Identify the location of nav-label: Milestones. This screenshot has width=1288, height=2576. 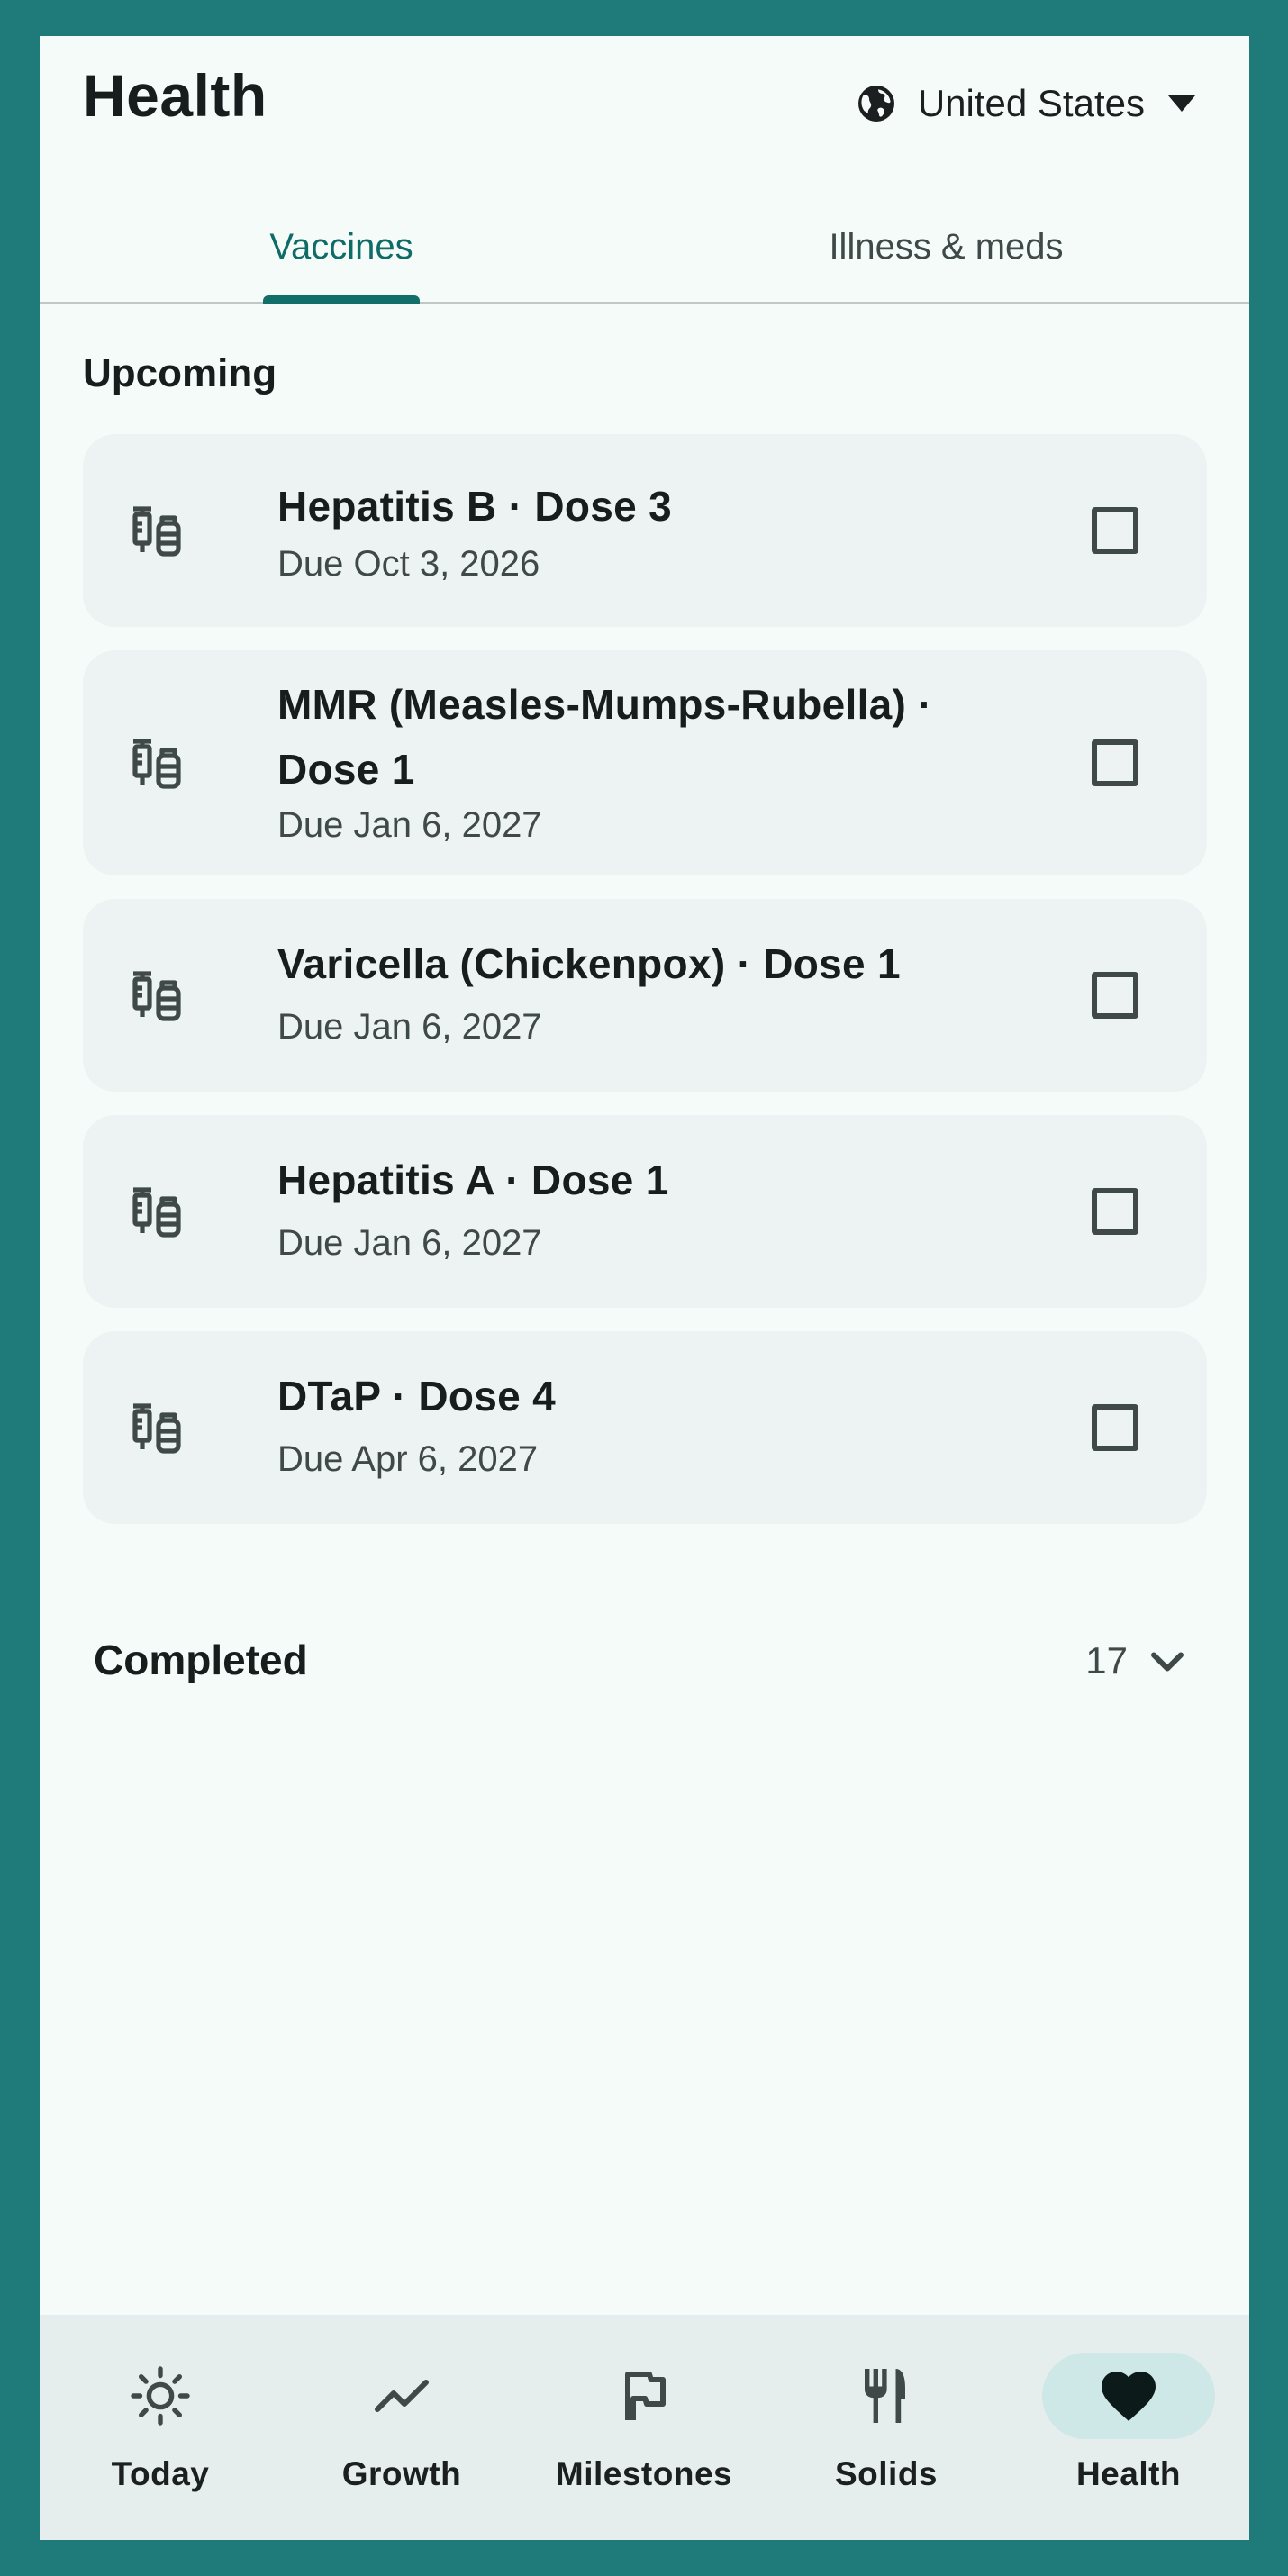
(644, 2473).